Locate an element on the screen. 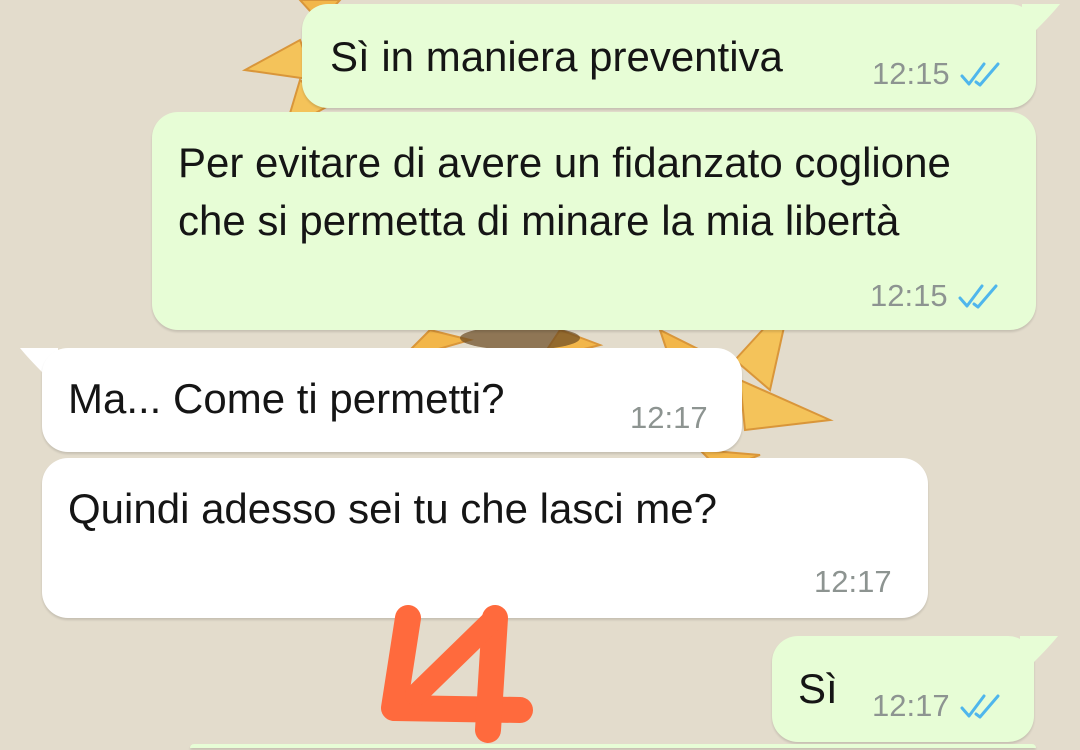 The width and height of the screenshot is (1080, 750). message-bubble-outgoing: Sì 12:17 is located at coordinates (903, 689).